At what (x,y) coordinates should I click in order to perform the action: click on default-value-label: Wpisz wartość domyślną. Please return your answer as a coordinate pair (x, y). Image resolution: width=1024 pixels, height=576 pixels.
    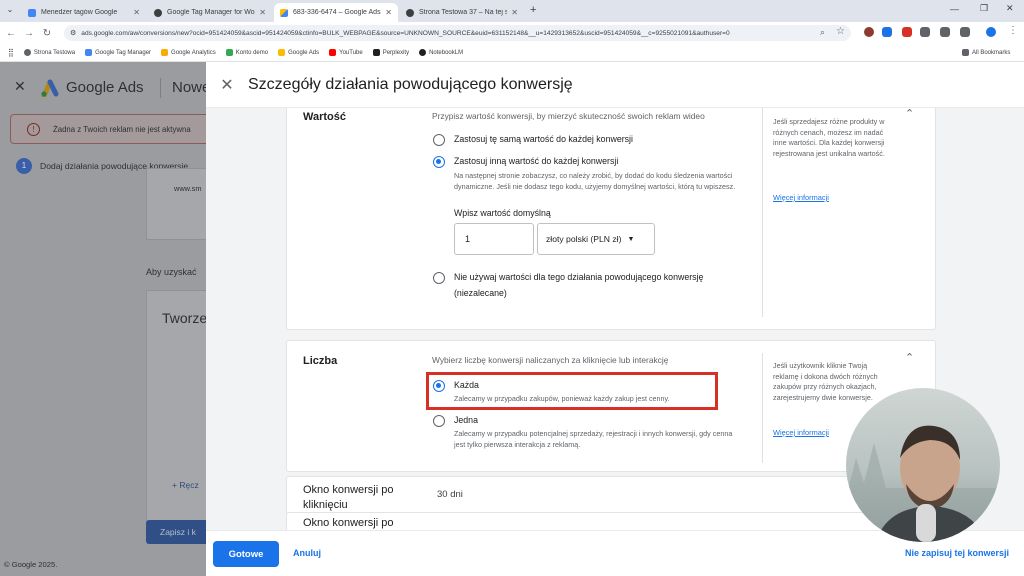
    Looking at the image, I should click on (502, 213).